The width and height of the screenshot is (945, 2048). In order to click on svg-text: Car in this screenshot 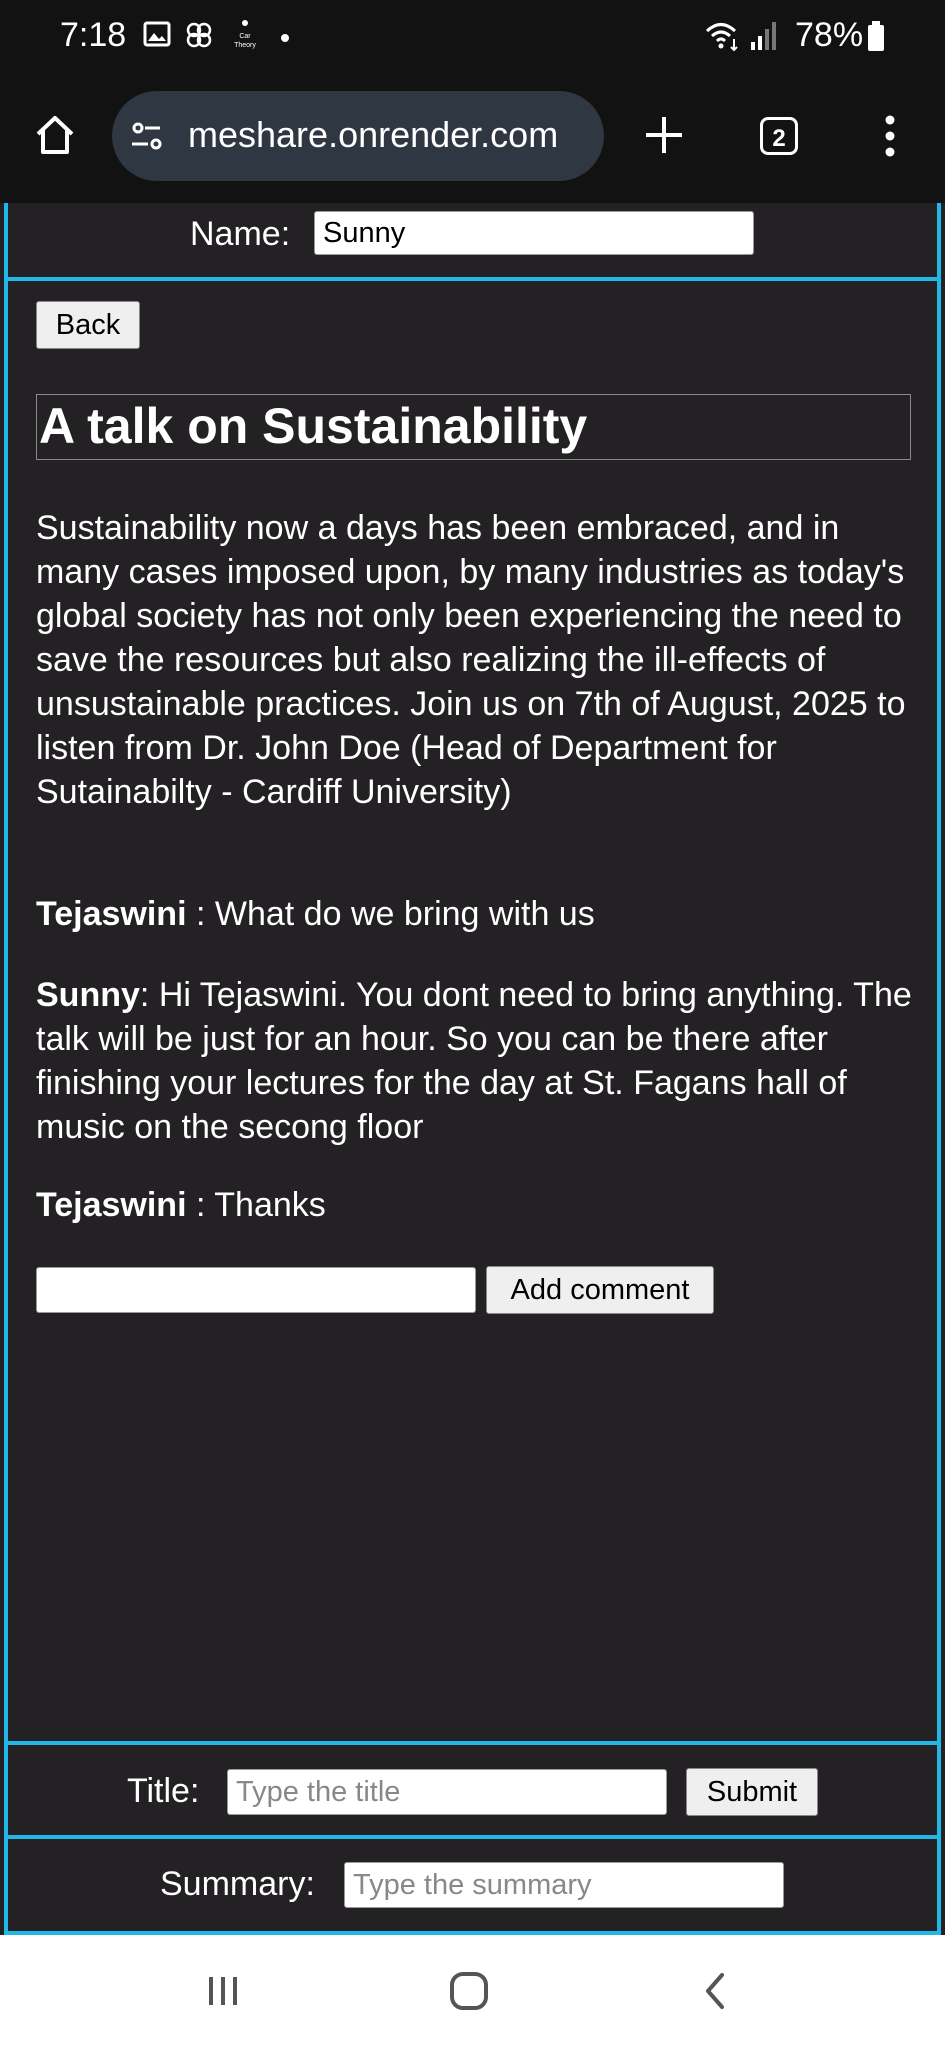, I will do `click(245, 36)`.